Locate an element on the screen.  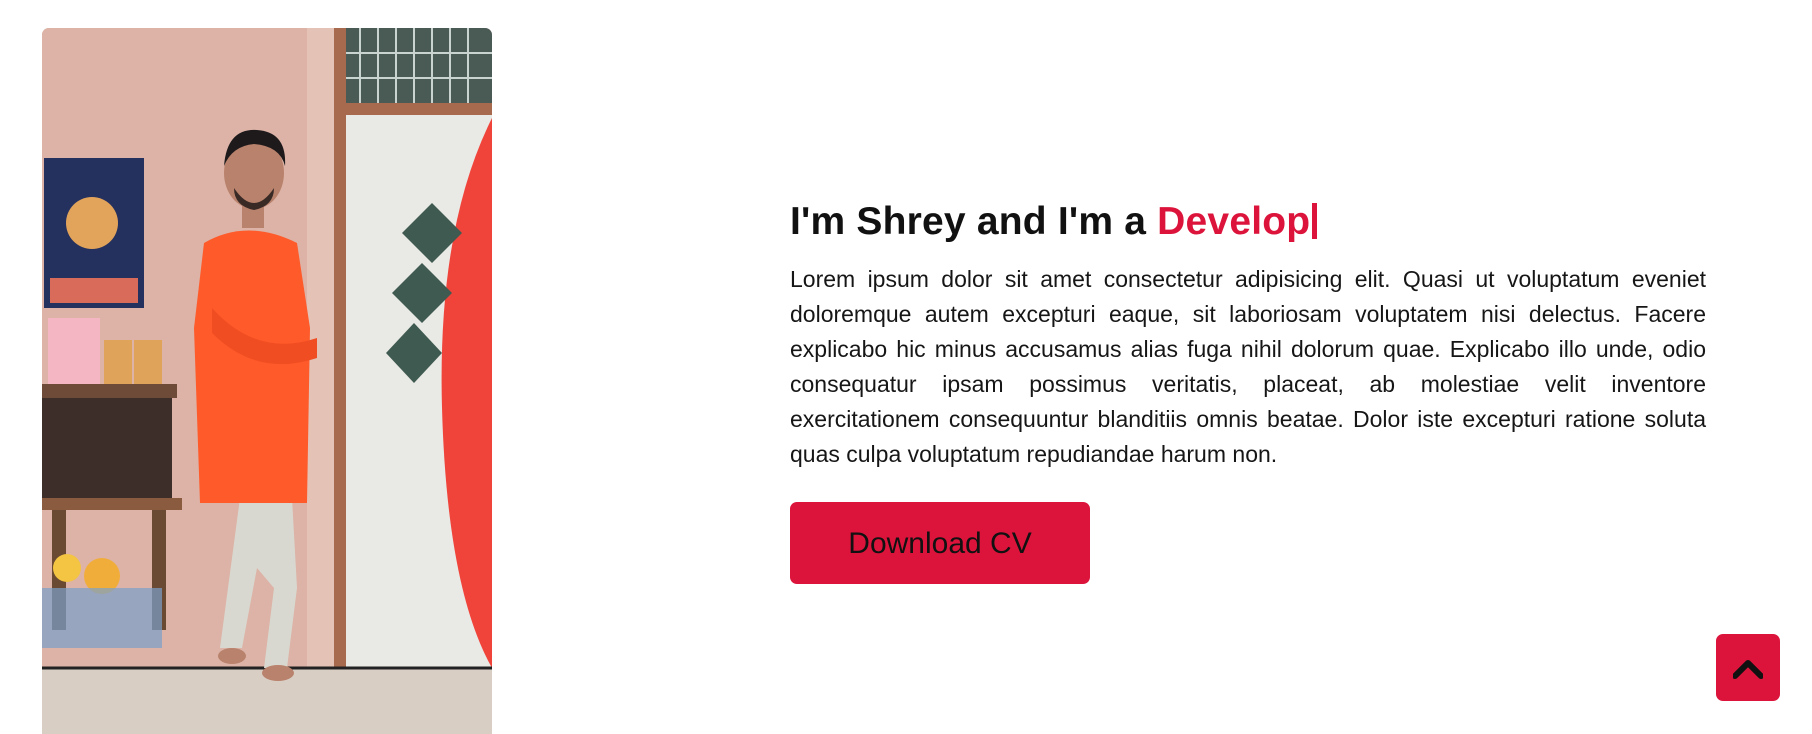
typing-cursor is located at coordinates (1315, 221).